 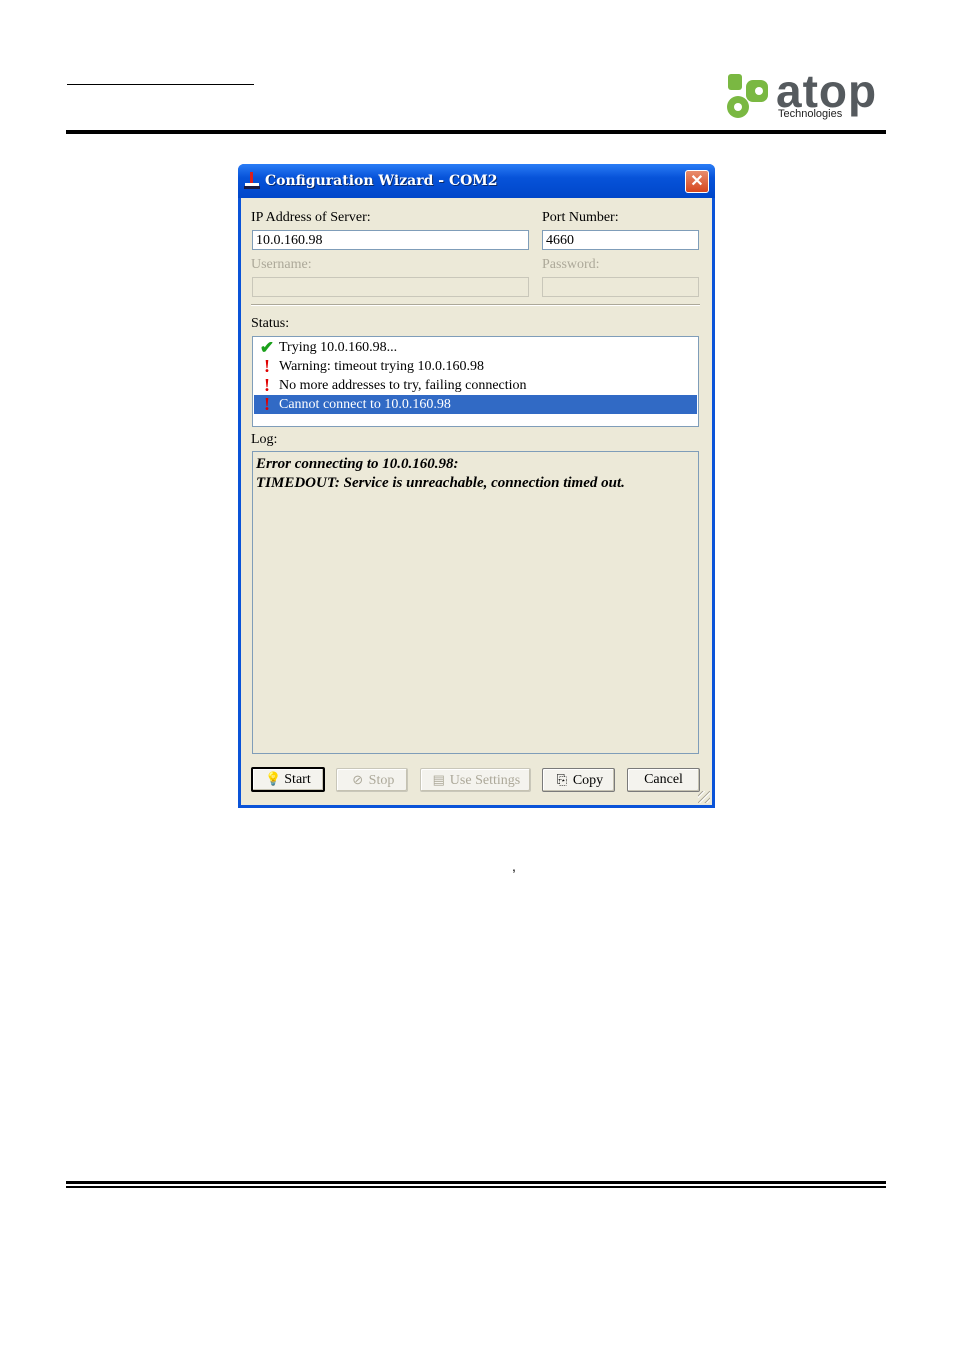 What do you see at coordinates (270, 323) in the screenshot?
I see `status-label: Status:` at bounding box center [270, 323].